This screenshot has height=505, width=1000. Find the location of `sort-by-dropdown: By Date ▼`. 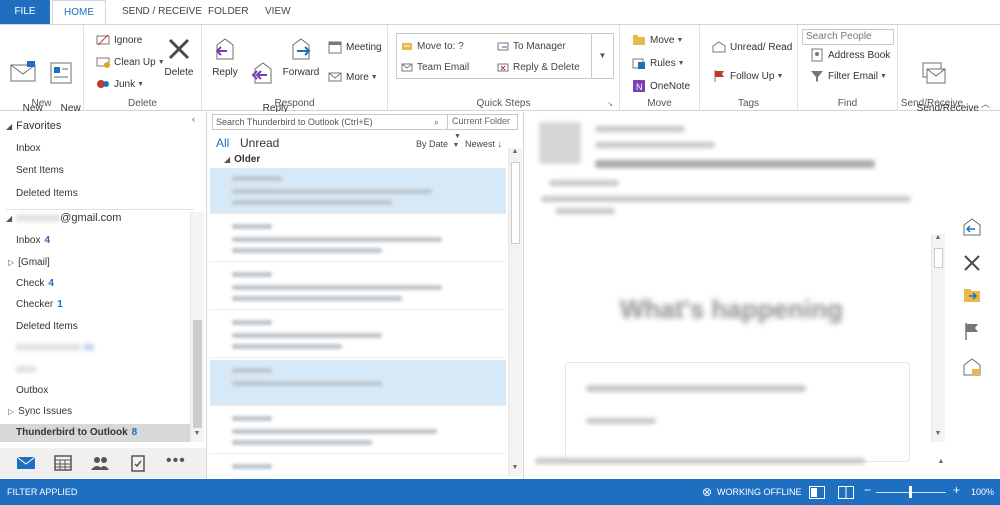

sort-by-dropdown: By Date ▼ is located at coordinates (437, 144).